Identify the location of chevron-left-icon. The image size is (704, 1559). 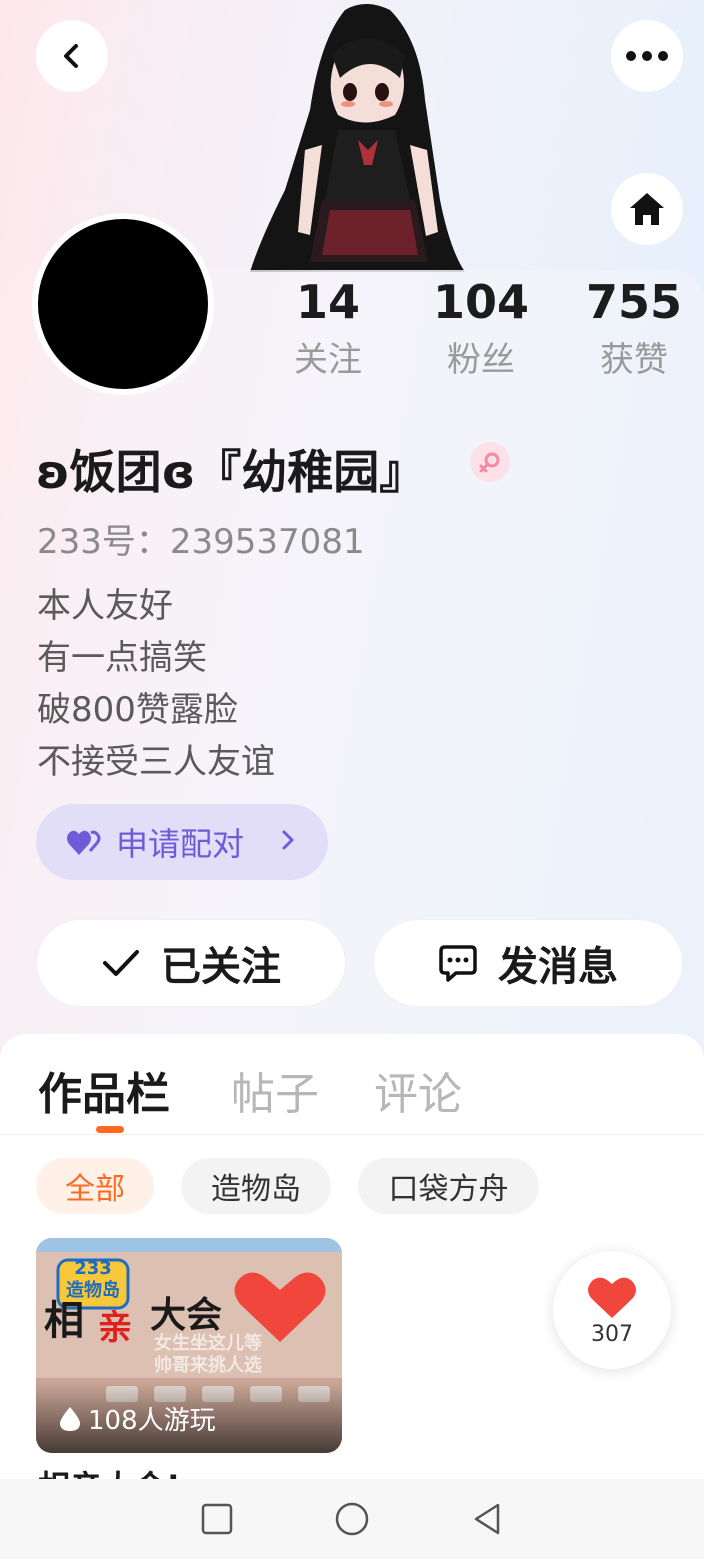
(71, 56).